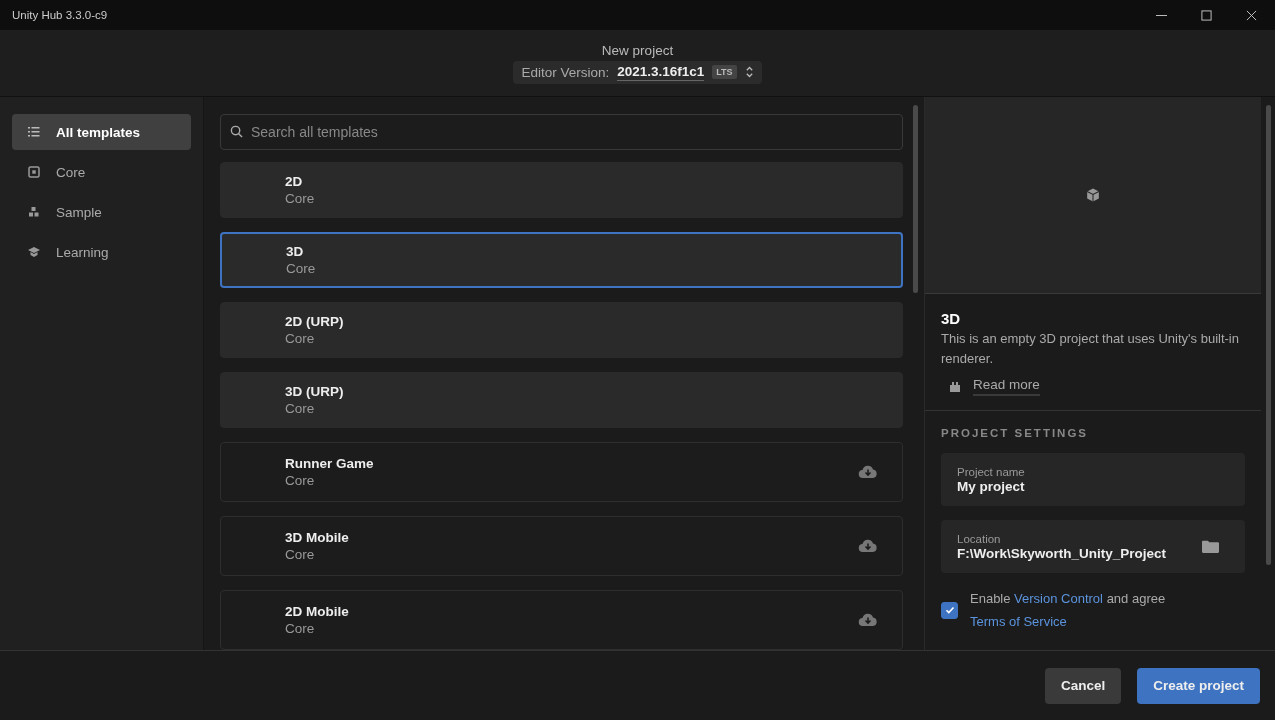 This screenshot has height=720, width=1275. What do you see at coordinates (295, 251) in the screenshot?
I see `template-name: 3D` at bounding box center [295, 251].